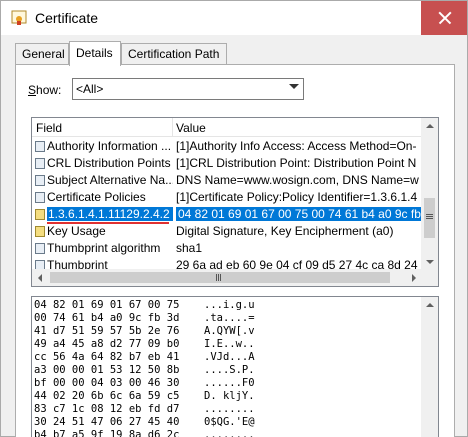 This screenshot has width=468, height=437. Describe the element at coordinates (76, 231) in the screenshot. I see `row-field: Key Usage` at that location.